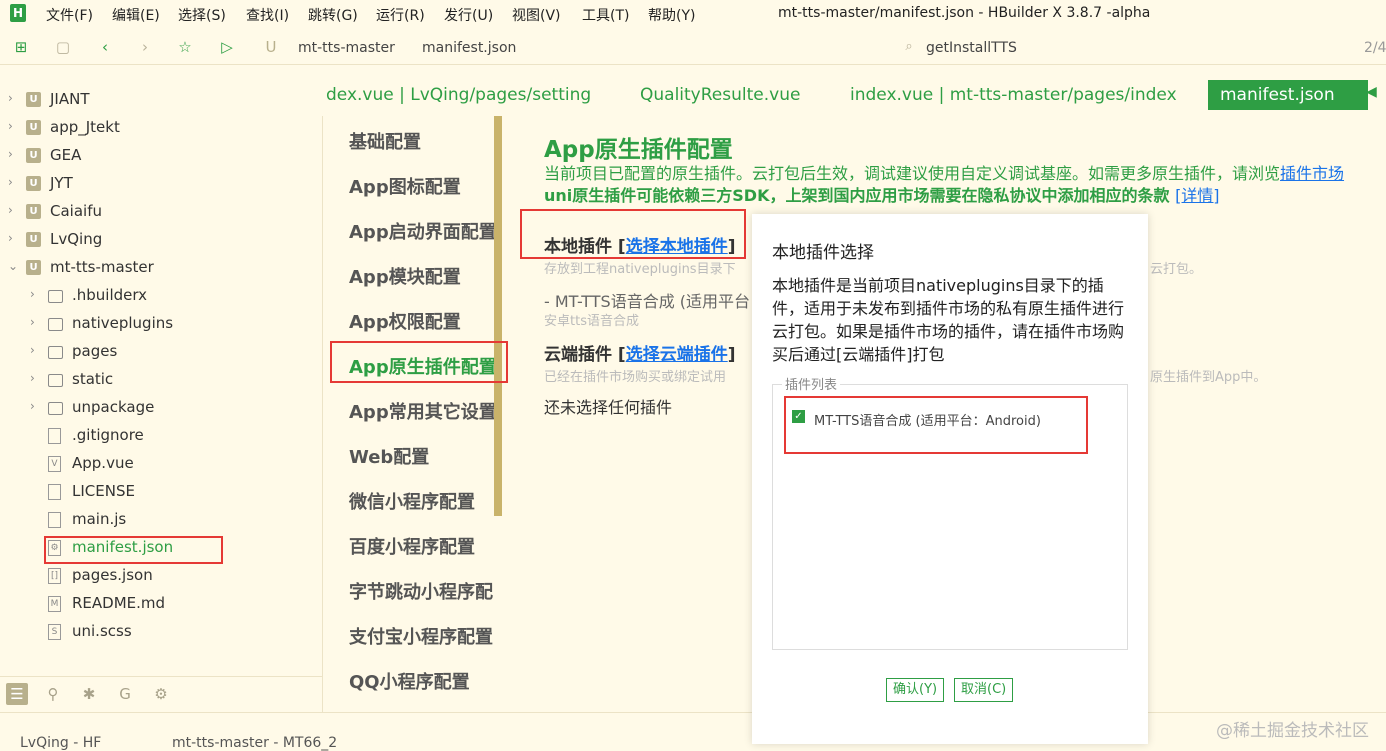  What do you see at coordinates (161, 520) in the screenshot?
I see `tree-item-main-js: main.js` at bounding box center [161, 520].